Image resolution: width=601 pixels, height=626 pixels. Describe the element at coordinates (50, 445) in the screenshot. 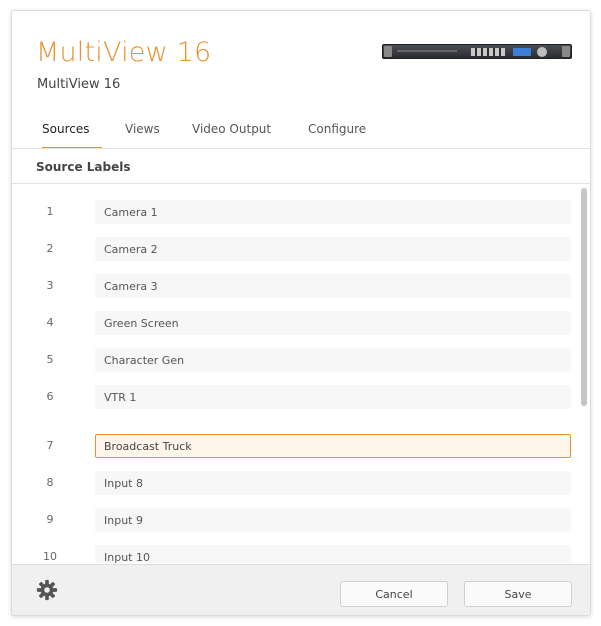

I see `source-number: 7` at that location.